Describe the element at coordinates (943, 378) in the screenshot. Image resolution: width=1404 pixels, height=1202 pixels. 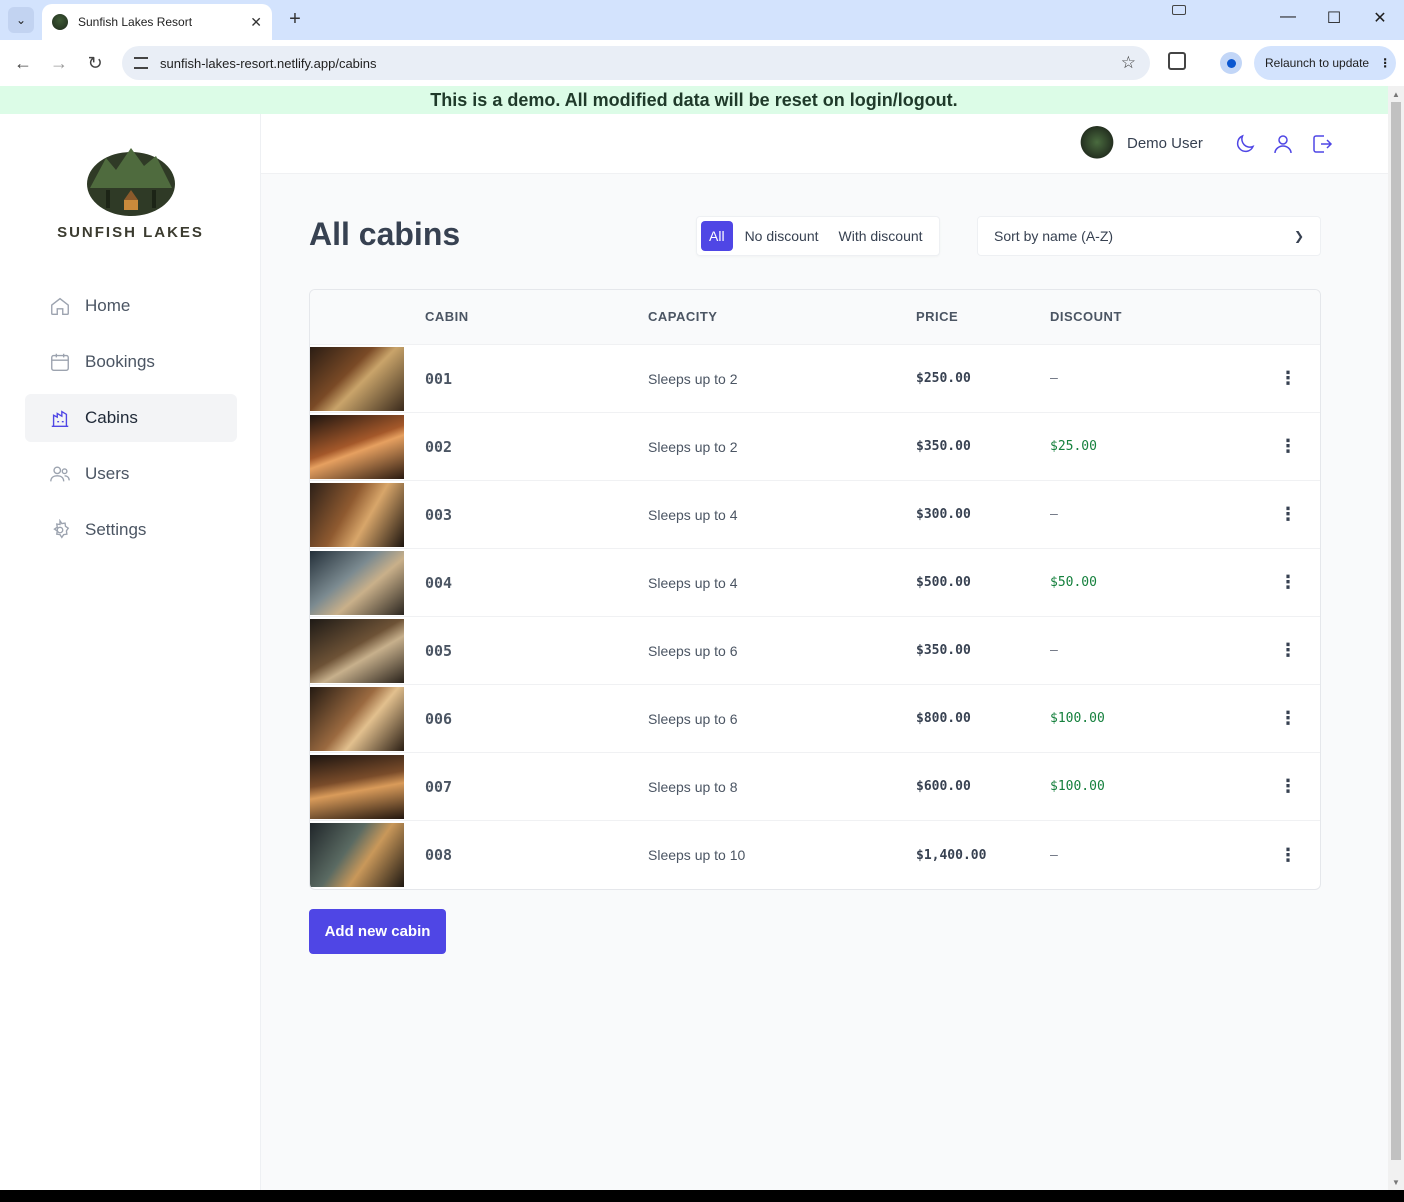
I see `cabin-price: $250.00` at that location.